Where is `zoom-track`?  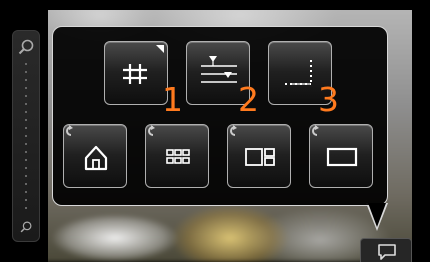 zoom-track is located at coordinates (26, 138).